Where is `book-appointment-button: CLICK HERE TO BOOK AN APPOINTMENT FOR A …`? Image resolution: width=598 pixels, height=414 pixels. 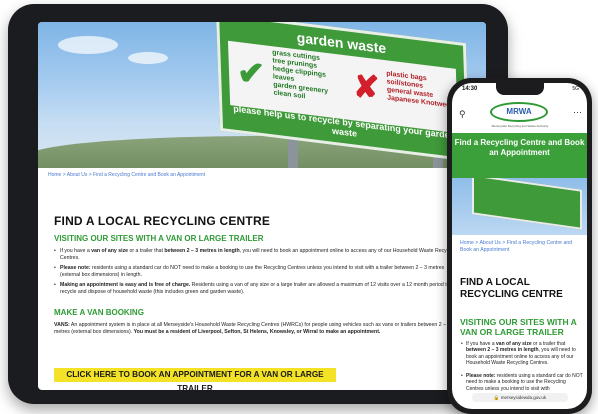 book-appointment-button: CLICK HERE TO BOOK AN APPOINTMENT FOR A … is located at coordinates (195, 379).